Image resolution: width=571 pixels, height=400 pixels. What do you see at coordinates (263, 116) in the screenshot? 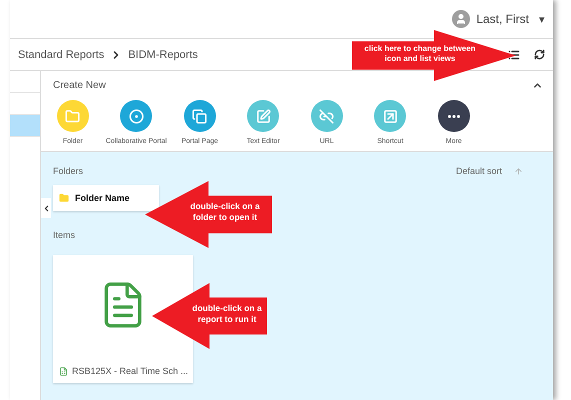
I see `edit-icon` at bounding box center [263, 116].